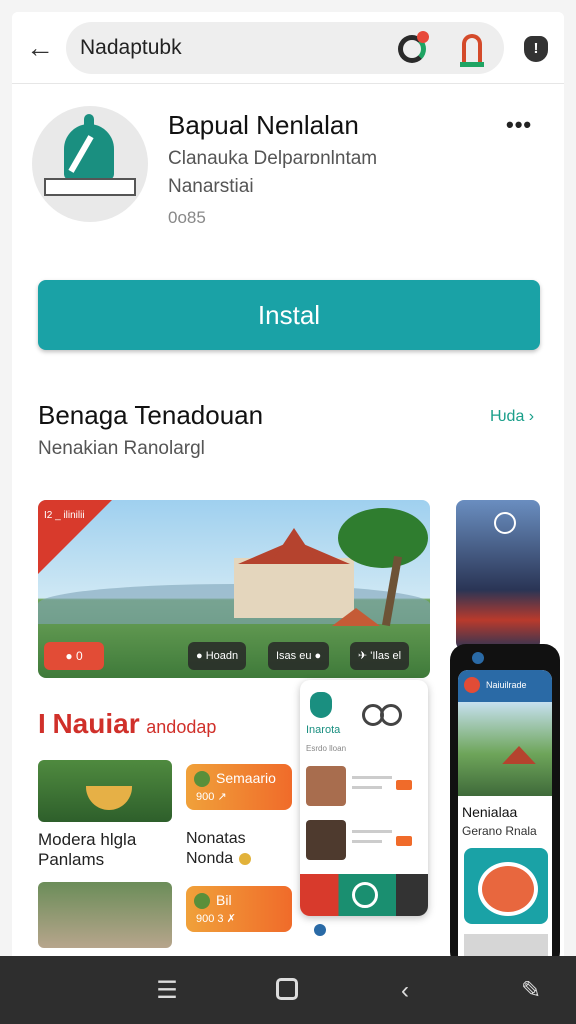 The width and height of the screenshot is (576, 1024). Describe the element at coordinates (219, 859) in the screenshot. I see `item-caption: Nonda` at that location.